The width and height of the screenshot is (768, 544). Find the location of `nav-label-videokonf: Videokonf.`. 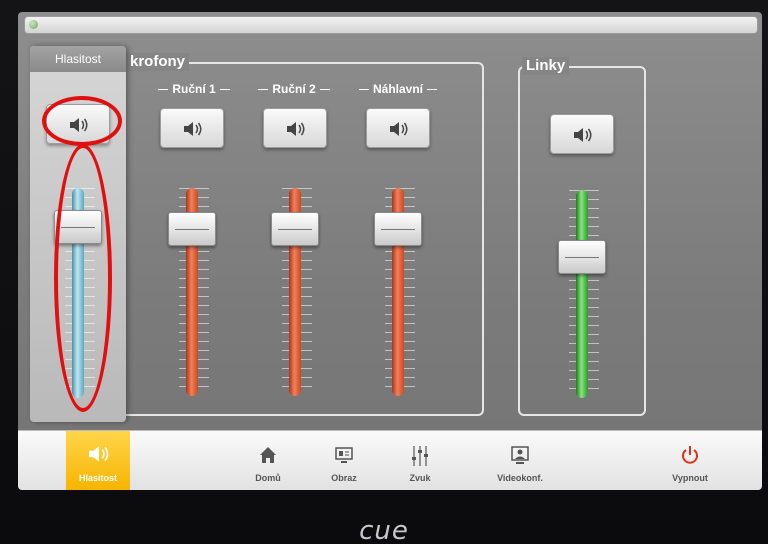

nav-label-videokonf: Videokonf. is located at coordinates (520, 478).